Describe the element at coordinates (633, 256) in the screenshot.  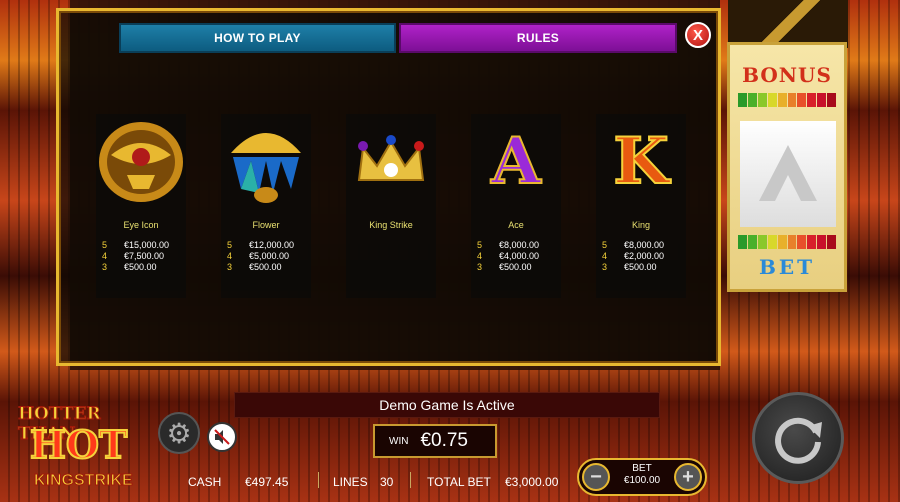
I see `symbol-payouts: 5 €8,000.00 4 €2,000.00 3 €500.00` at that location.